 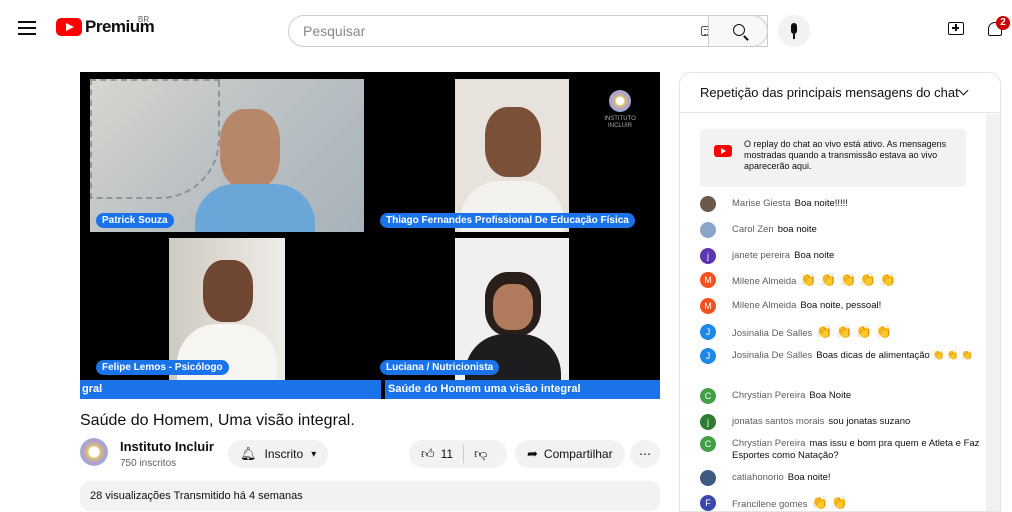 I want to click on share-icon: ➦, so click(x=532, y=453).